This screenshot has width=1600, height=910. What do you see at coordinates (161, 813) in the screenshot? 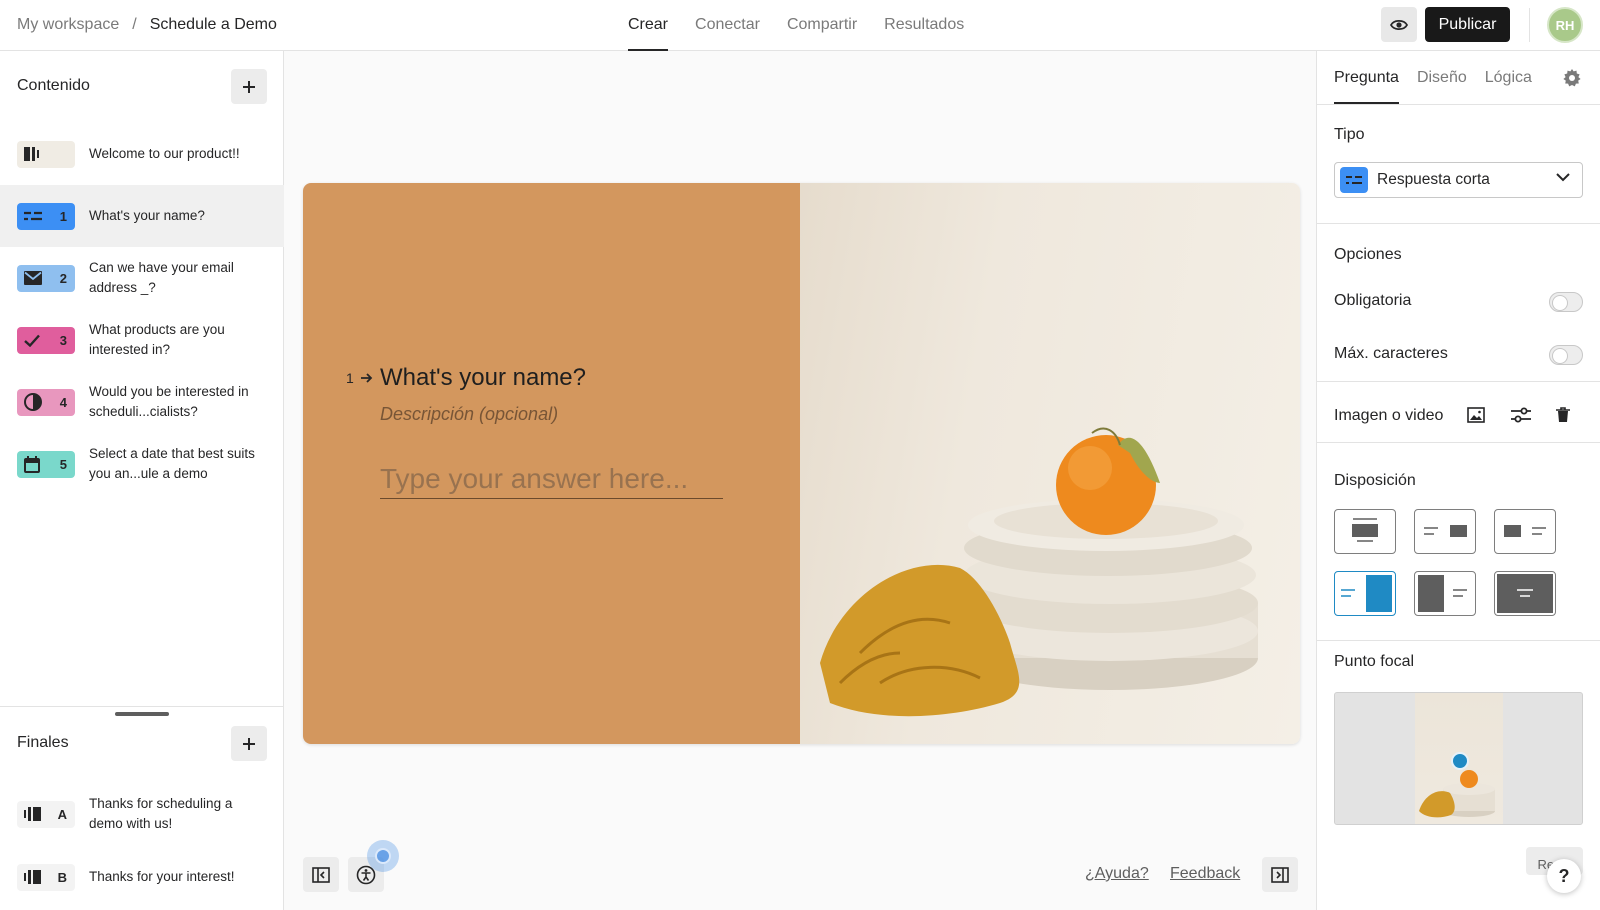
I see `list-item-label: Thanks for scheduling a demo with us!` at bounding box center [161, 813].